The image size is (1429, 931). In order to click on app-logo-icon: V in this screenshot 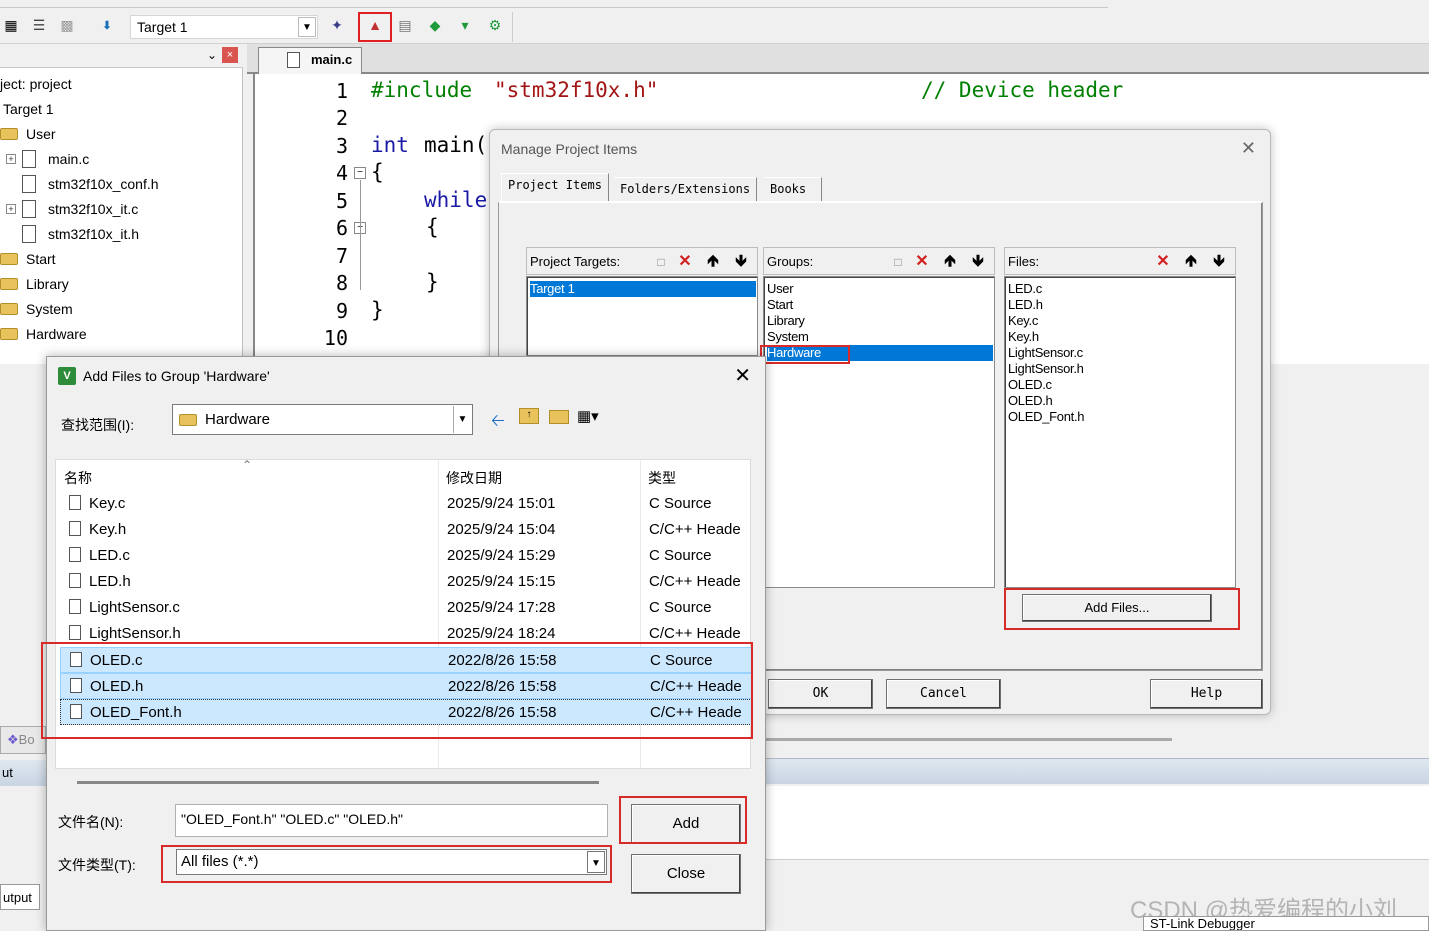, I will do `click(67, 376)`.